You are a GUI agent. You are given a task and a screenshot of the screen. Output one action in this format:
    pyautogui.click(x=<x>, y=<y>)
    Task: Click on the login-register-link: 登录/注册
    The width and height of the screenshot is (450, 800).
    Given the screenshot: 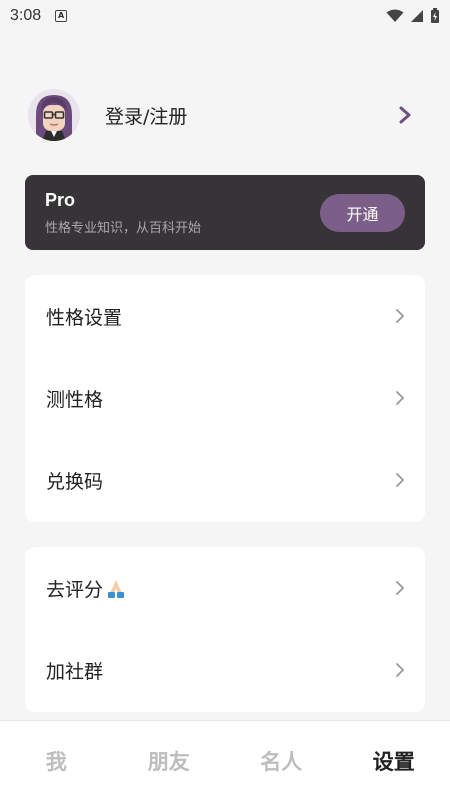 What is the action you would take?
    pyautogui.click(x=146, y=115)
    